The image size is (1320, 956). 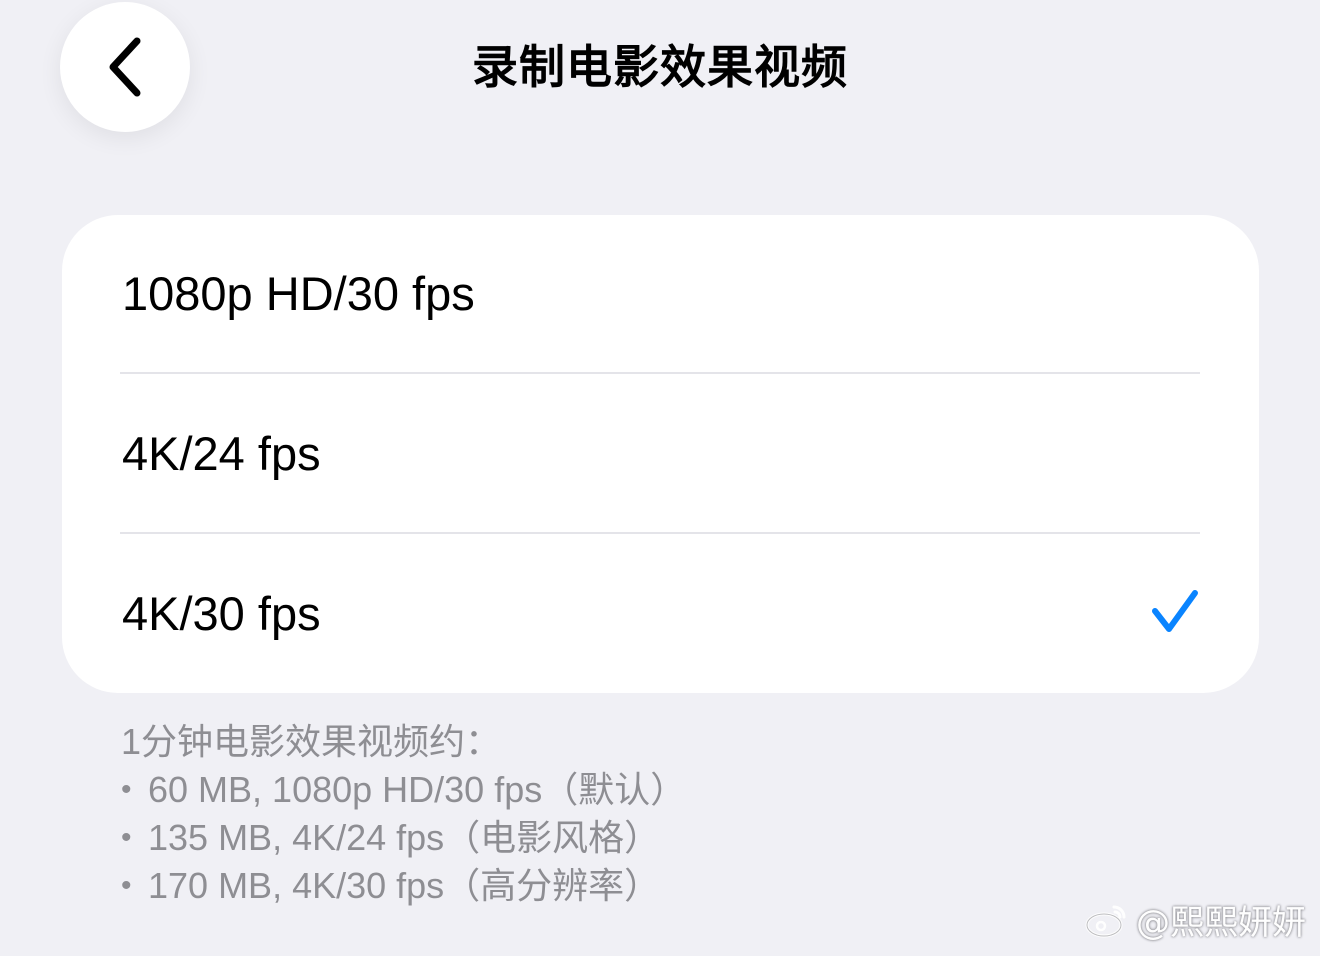 I want to click on weibo-logo-icon, so click(x=1105, y=921).